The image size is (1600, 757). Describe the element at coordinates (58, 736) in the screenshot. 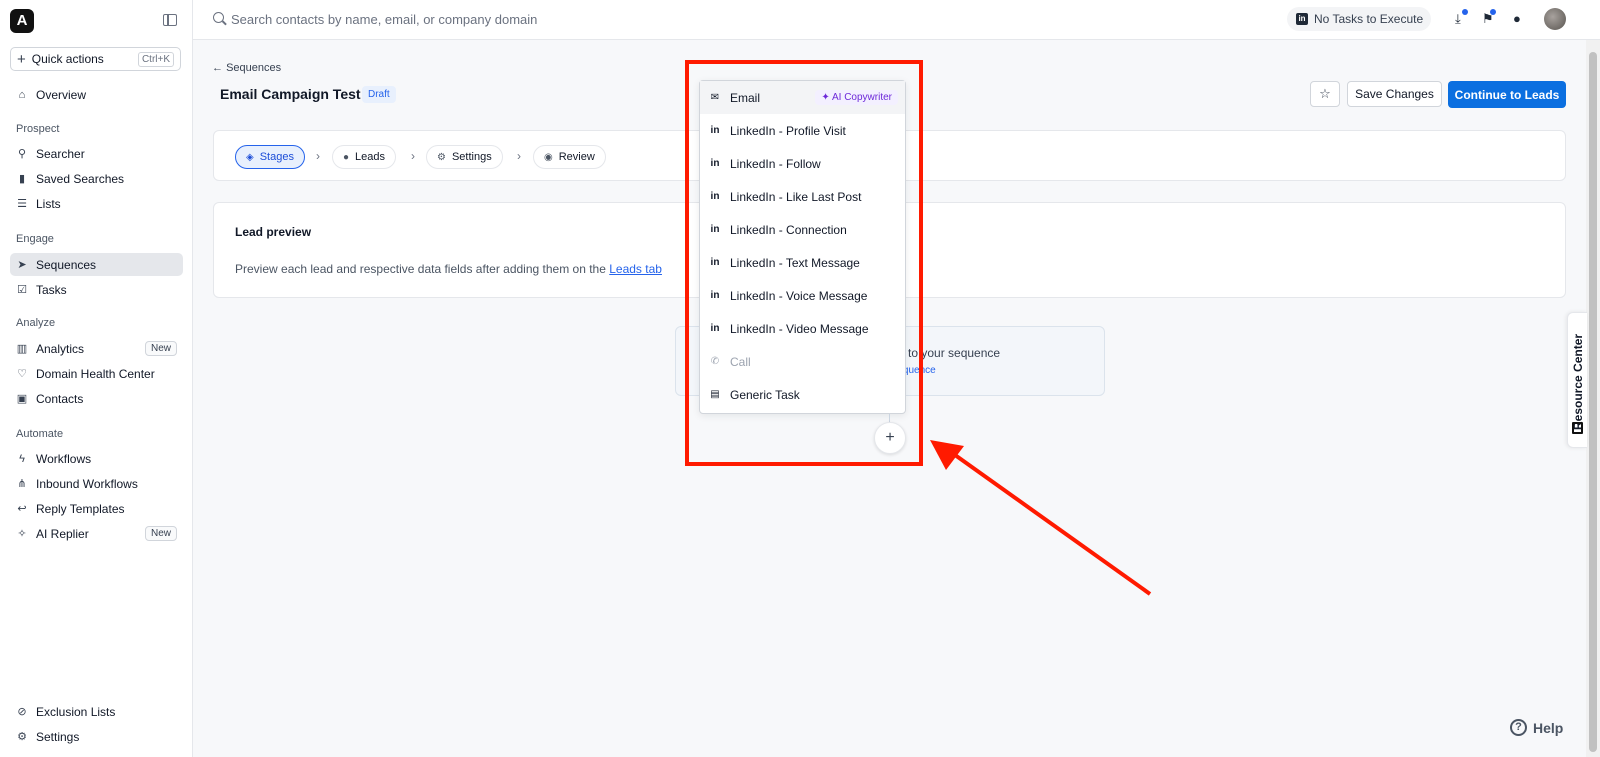

I see `sidebar-item-label: Settings` at that location.